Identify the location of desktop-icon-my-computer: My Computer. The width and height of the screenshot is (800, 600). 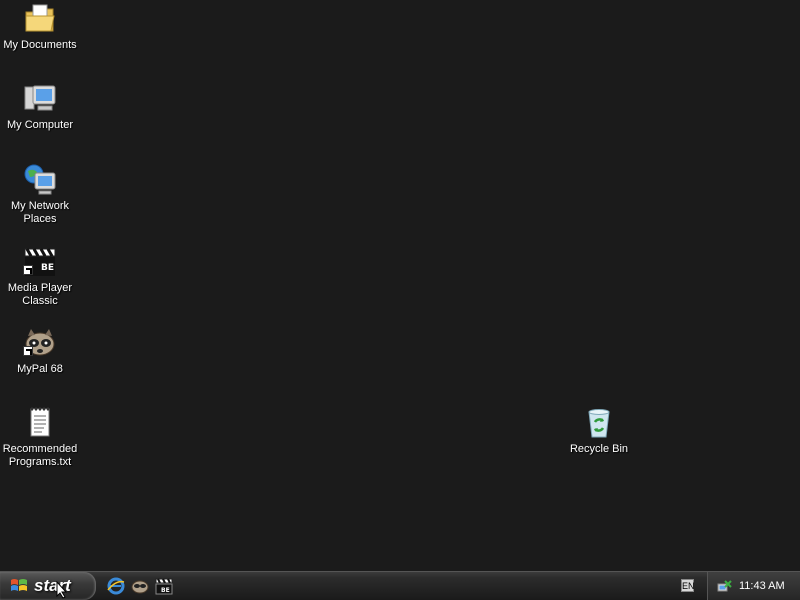
(40, 107).